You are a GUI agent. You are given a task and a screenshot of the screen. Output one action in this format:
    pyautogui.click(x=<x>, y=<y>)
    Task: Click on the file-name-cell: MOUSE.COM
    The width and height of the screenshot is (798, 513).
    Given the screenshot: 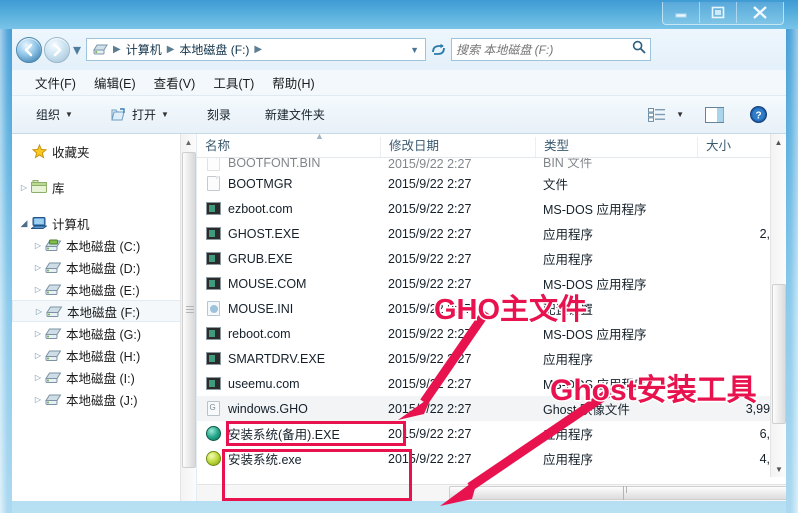 What is the action you would take?
    pyautogui.click(x=288, y=284)
    